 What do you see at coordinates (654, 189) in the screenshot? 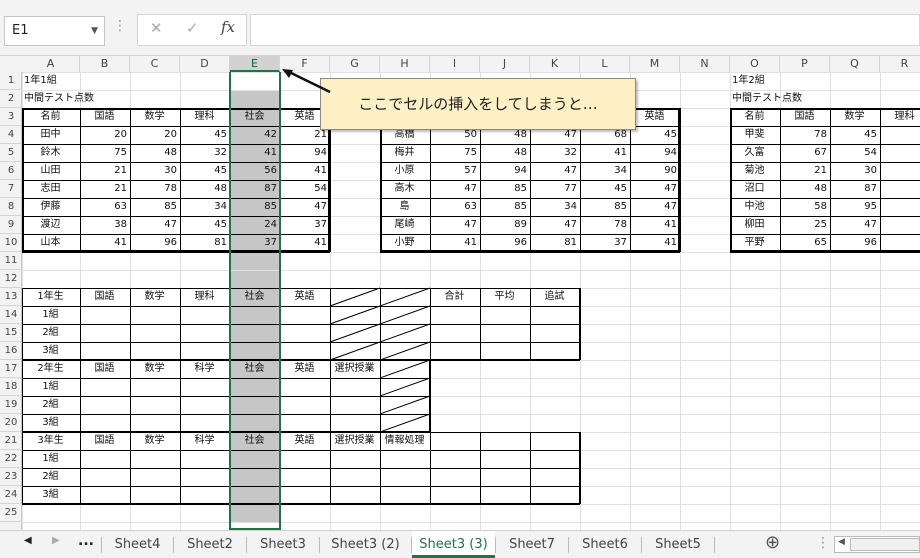
I see `cell-m7: 47` at bounding box center [654, 189].